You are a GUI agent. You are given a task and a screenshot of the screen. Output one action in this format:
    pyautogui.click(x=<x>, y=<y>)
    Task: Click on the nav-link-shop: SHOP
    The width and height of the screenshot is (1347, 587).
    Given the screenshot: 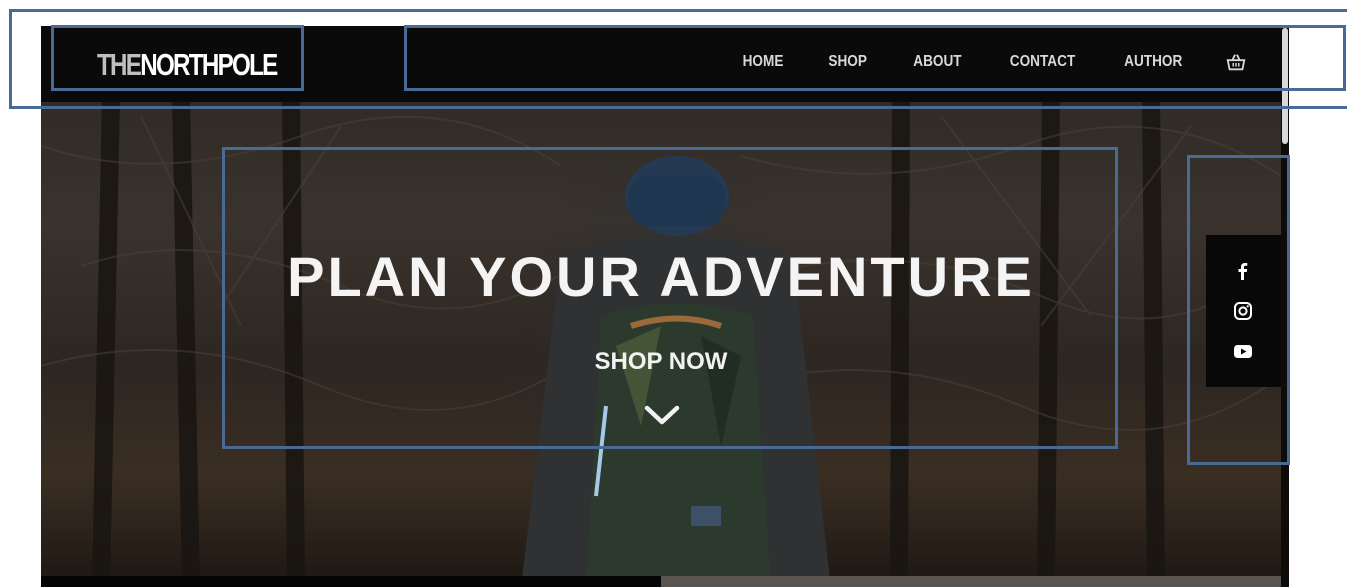 What is the action you would take?
    pyautogui.click(x=848, y=62)
    